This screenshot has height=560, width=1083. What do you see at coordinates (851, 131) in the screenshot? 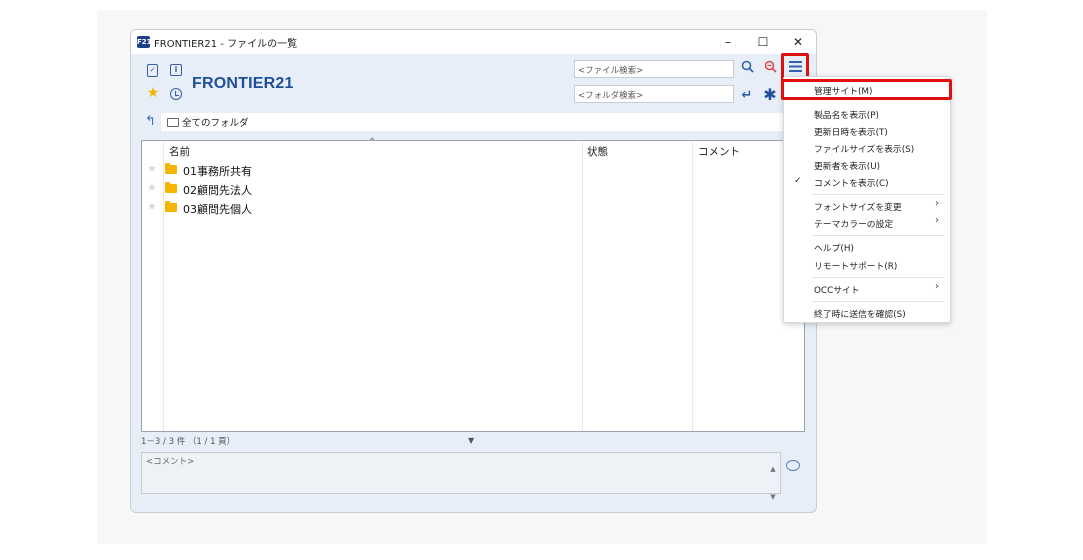
I see `menu-item-show-updated-time: 更新日時を表示(T)` at bounding box center [851, 131].